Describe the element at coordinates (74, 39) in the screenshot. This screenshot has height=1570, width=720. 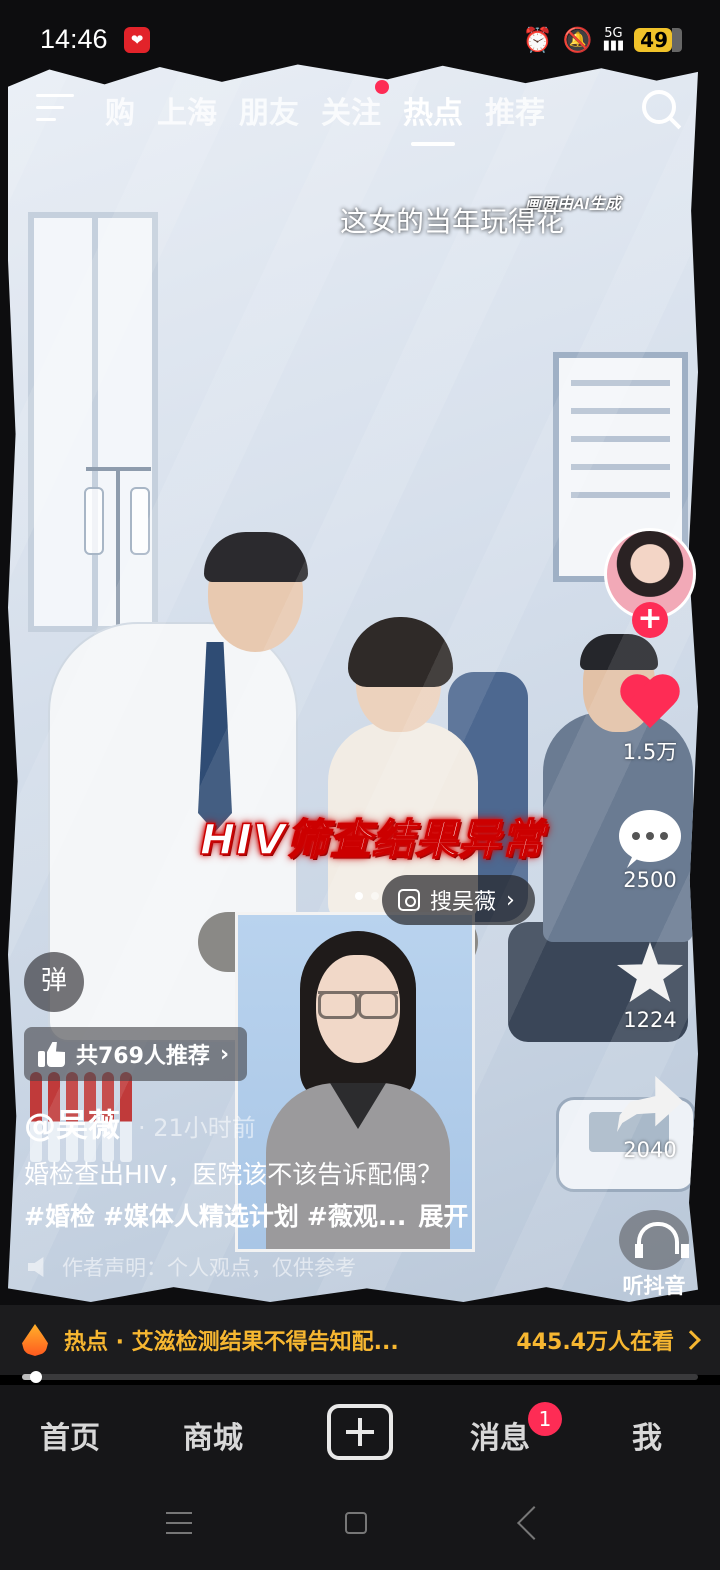
I see `status-time: 14:46` at that location.